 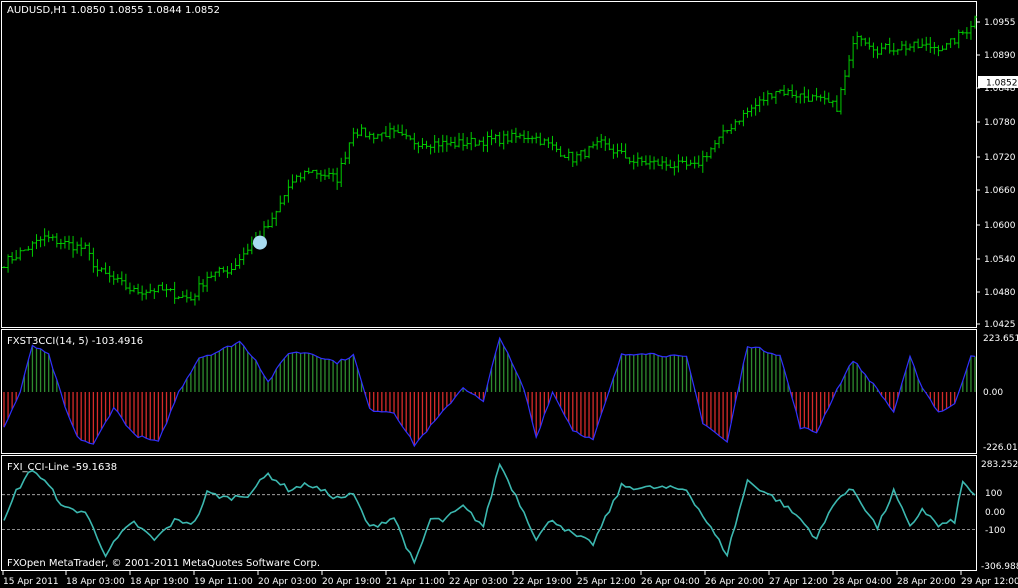 I want to click on price-tick-label: 1.0955, so click(x=1000, y=23).